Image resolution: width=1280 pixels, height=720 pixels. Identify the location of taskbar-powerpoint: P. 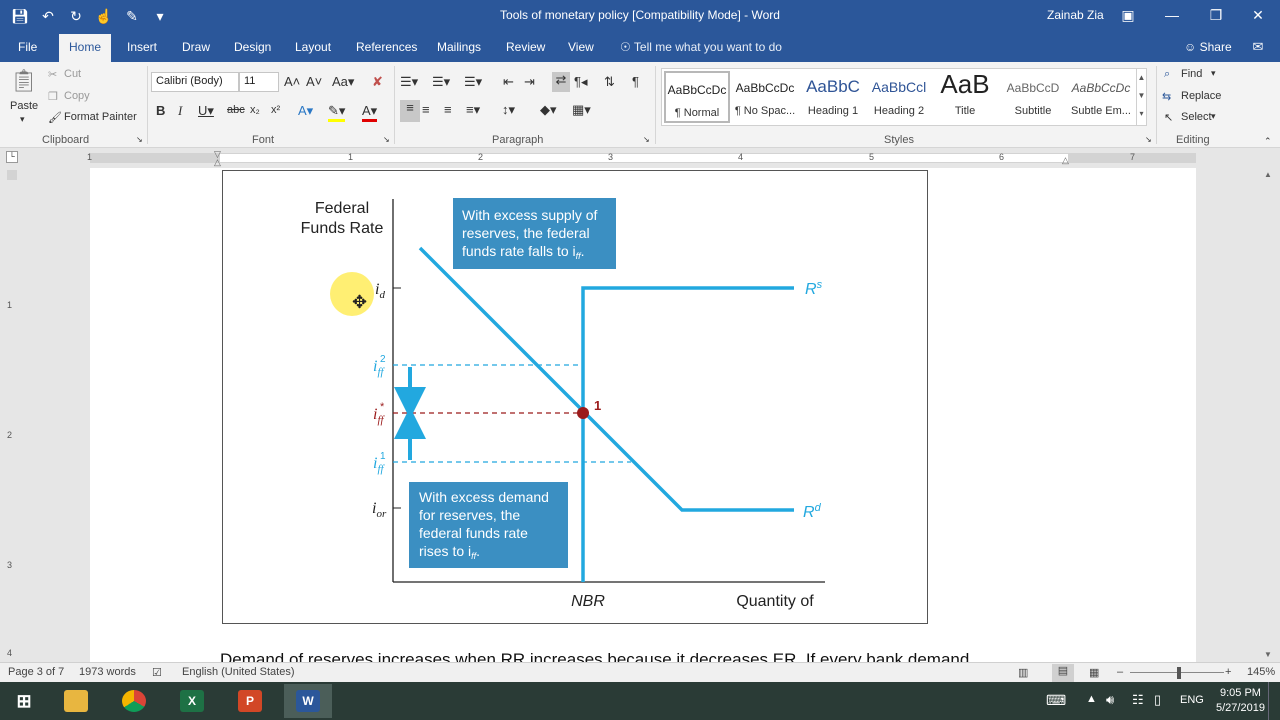
(250, 701).